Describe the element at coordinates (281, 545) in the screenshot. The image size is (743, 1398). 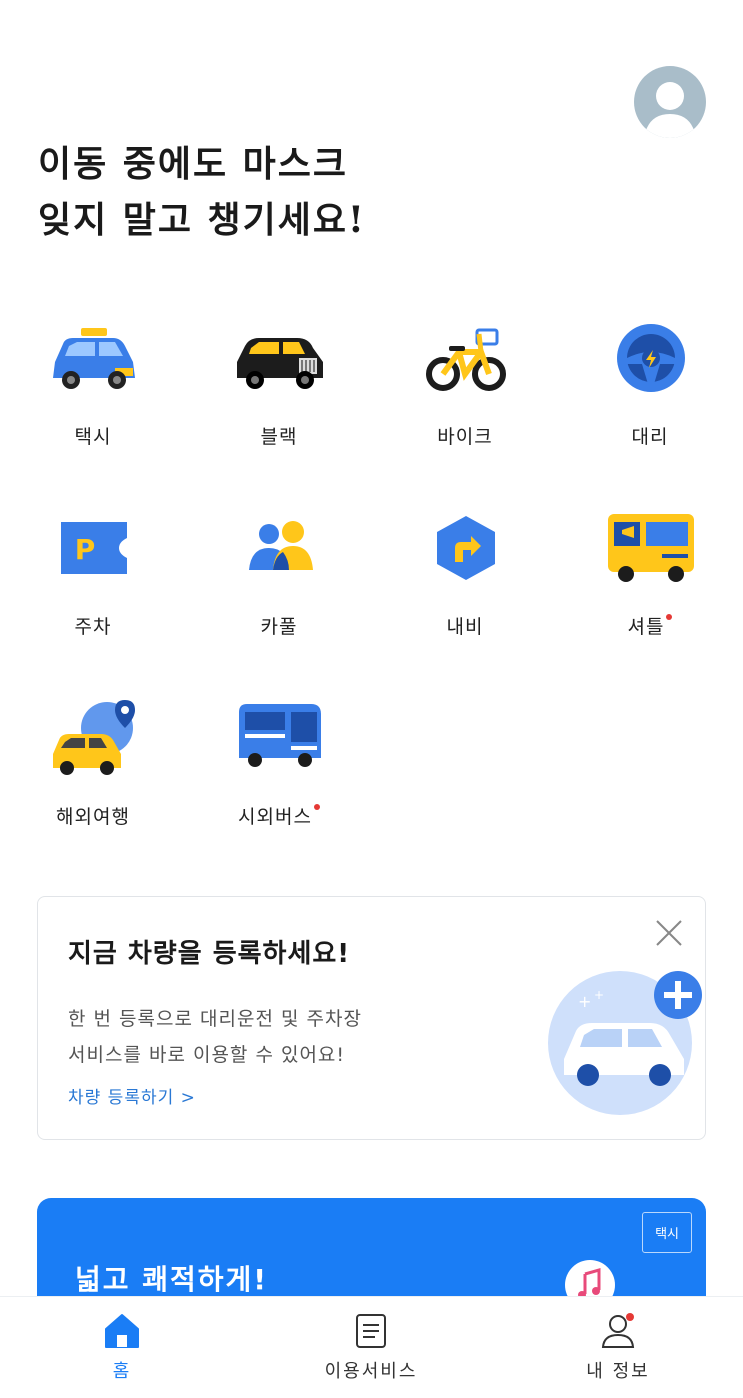
I see `carpool-people-icon` at that location.